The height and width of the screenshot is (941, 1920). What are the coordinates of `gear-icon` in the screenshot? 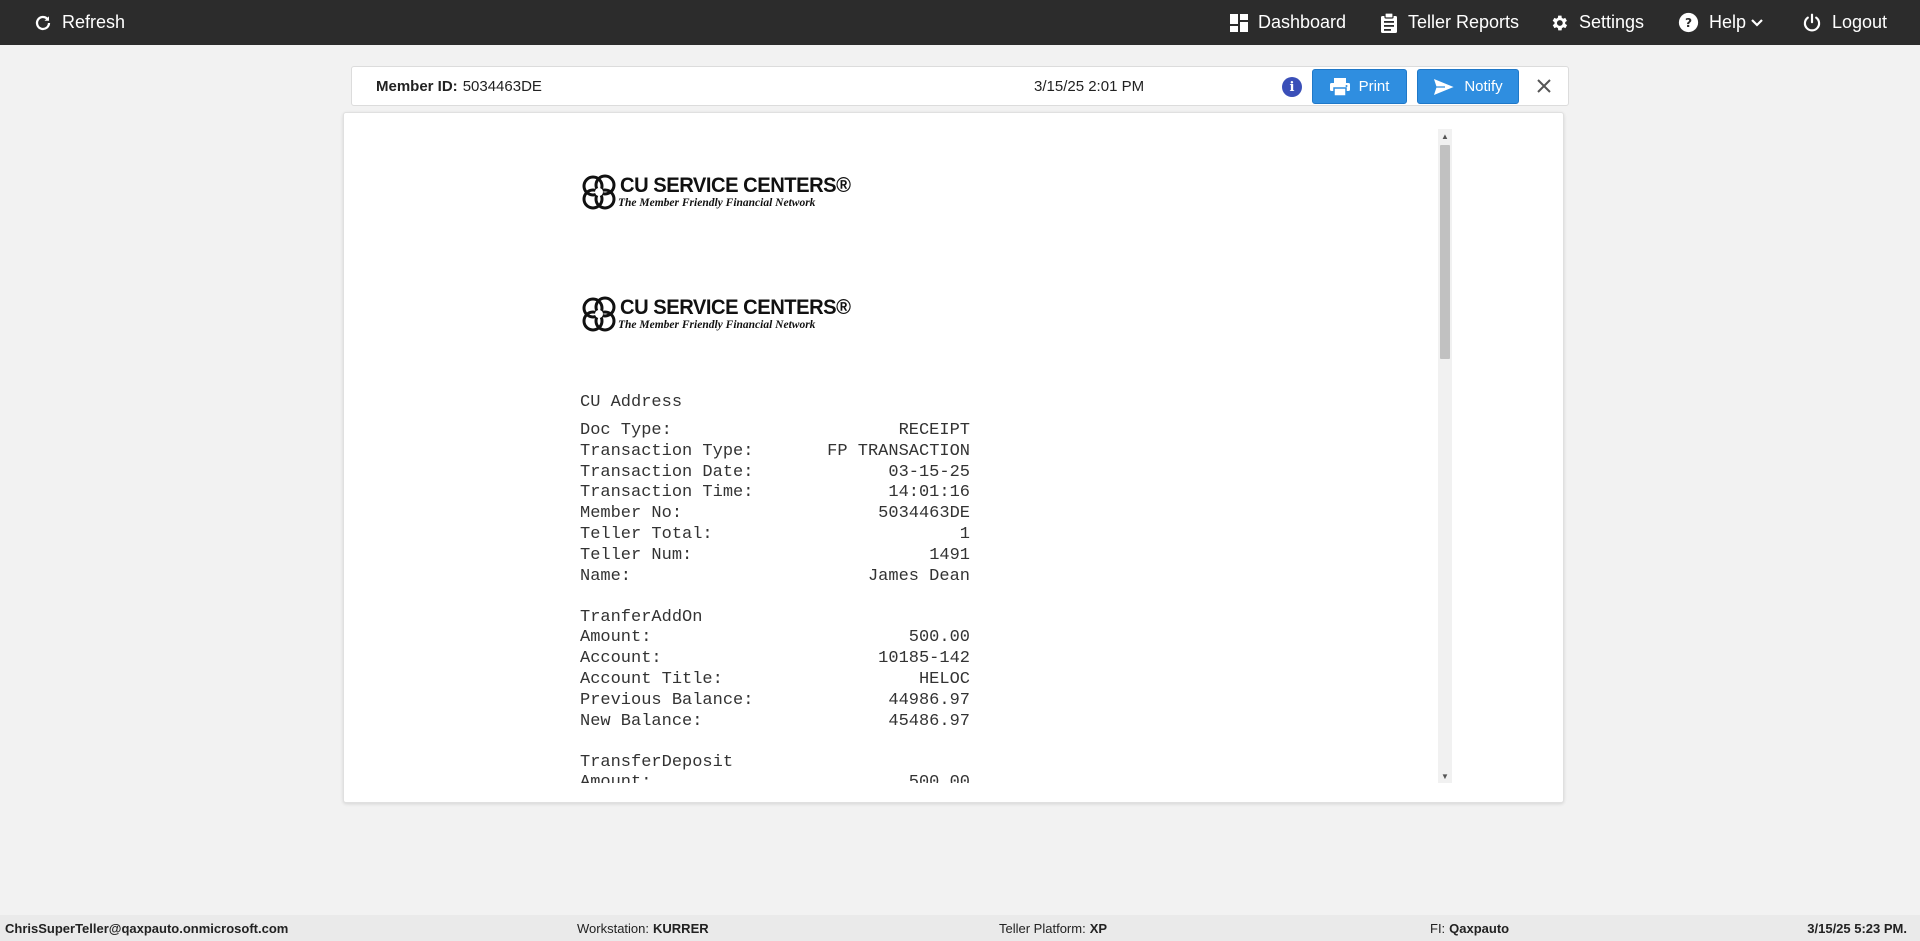 It's located at (1560, 22).